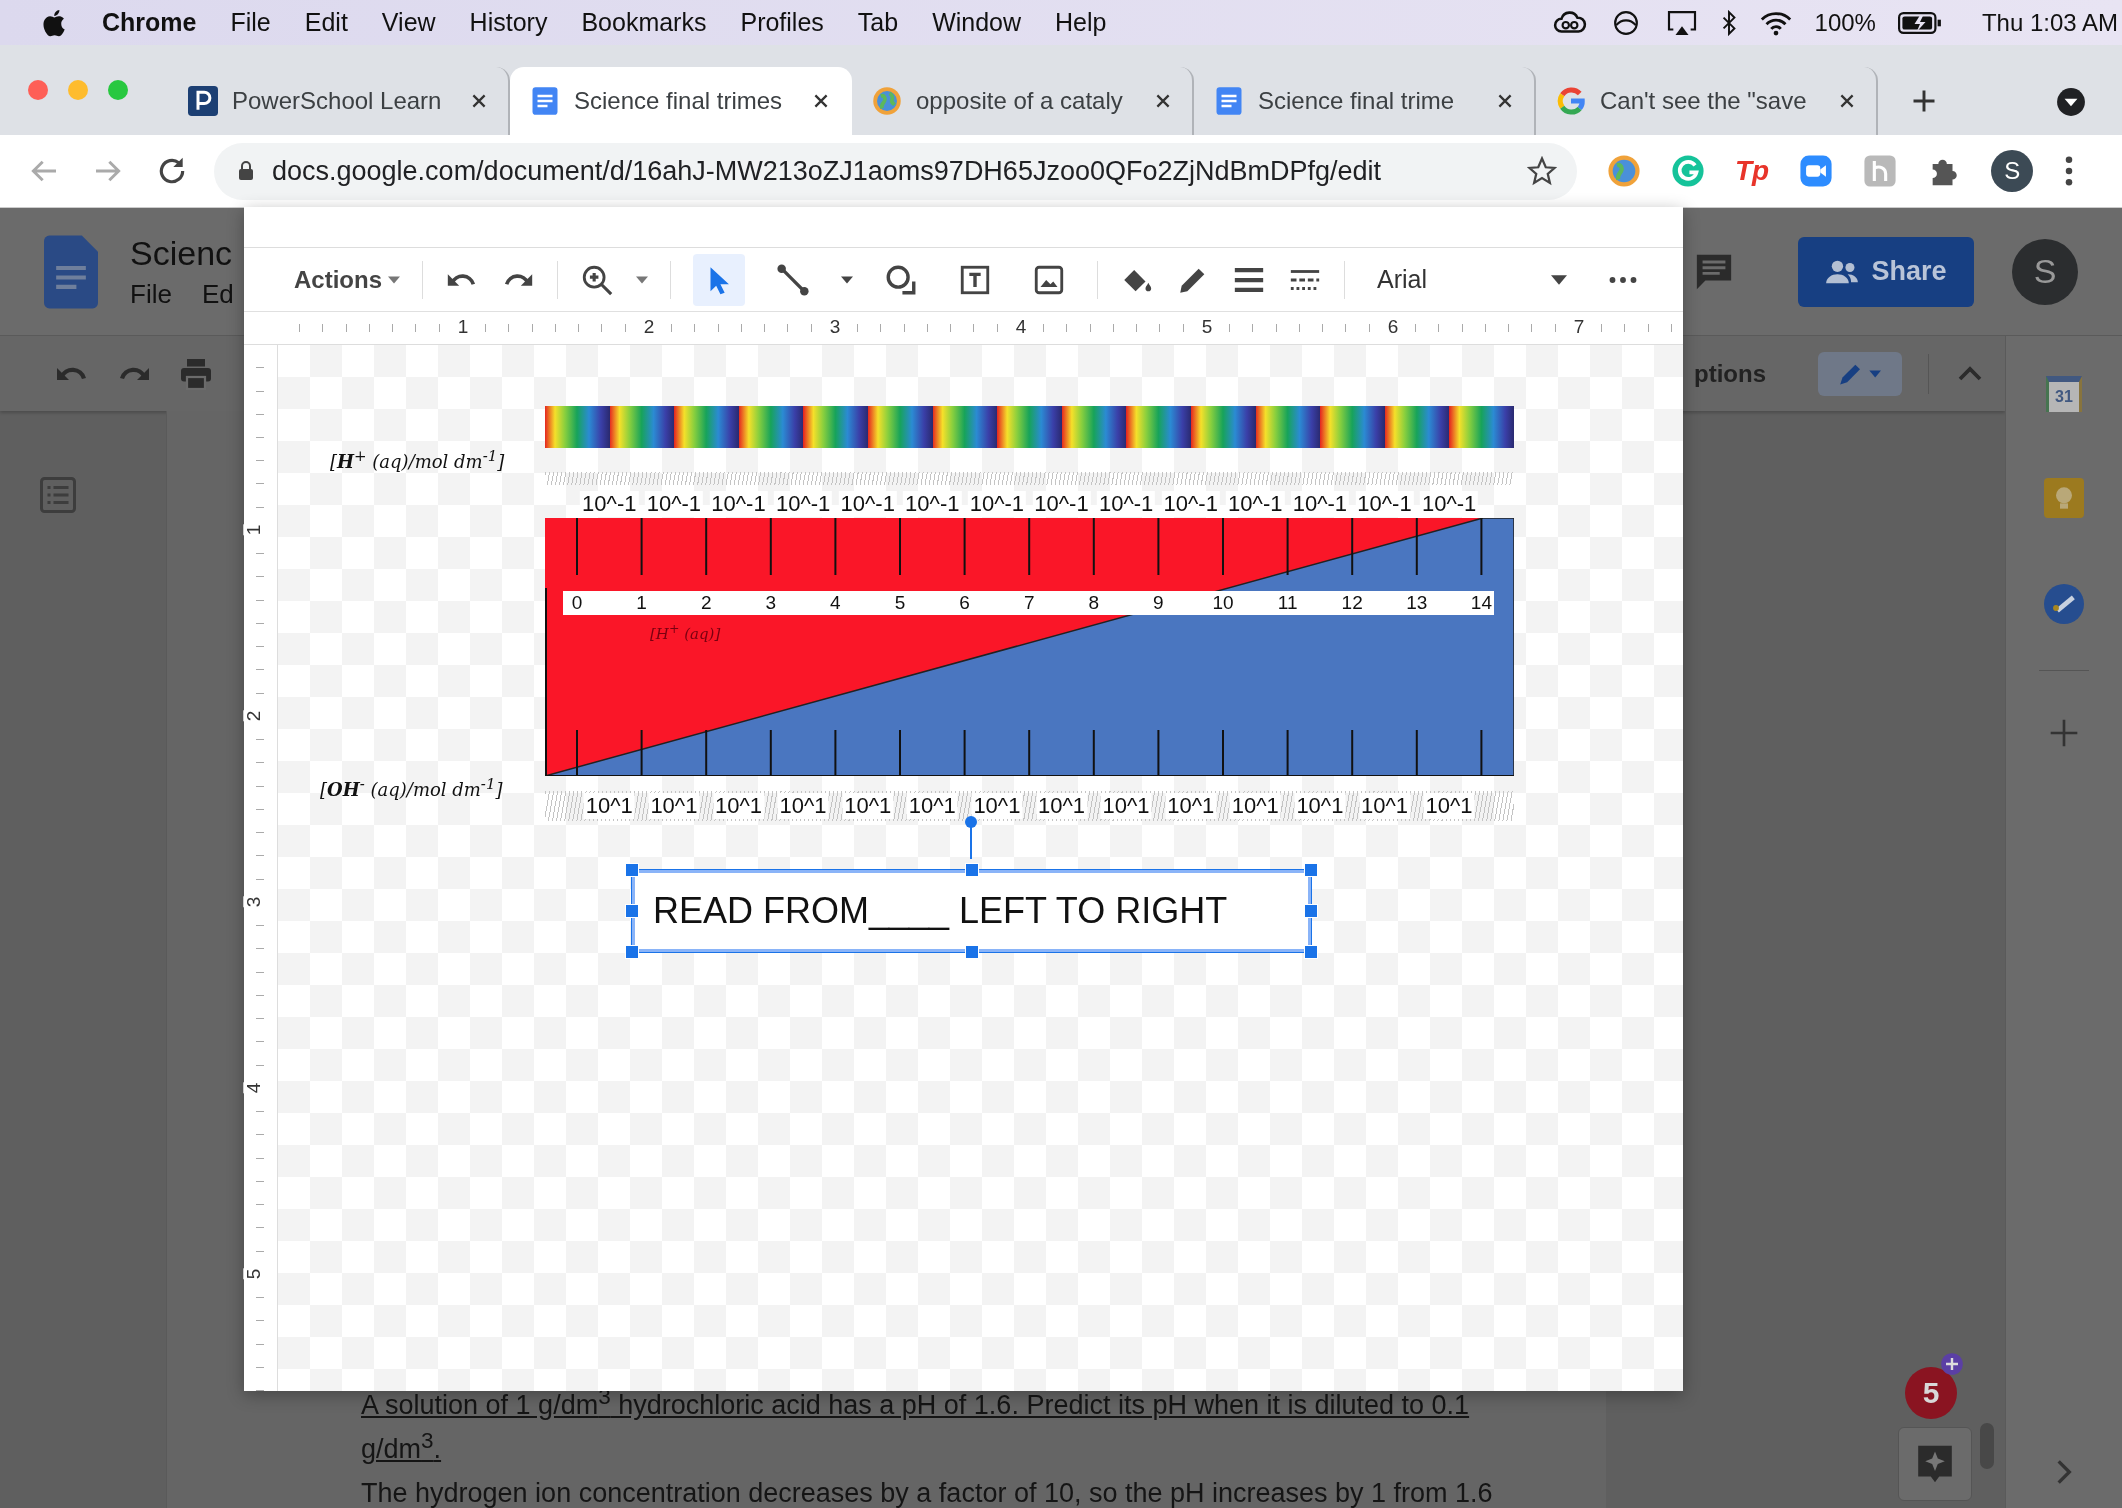 Image resolution: width=2122 pixels, height=1508 pixels. What do you see at coordinates (203, 101) in the screenshot?
I see `favicon-icon` at bounding box center [203, 101].